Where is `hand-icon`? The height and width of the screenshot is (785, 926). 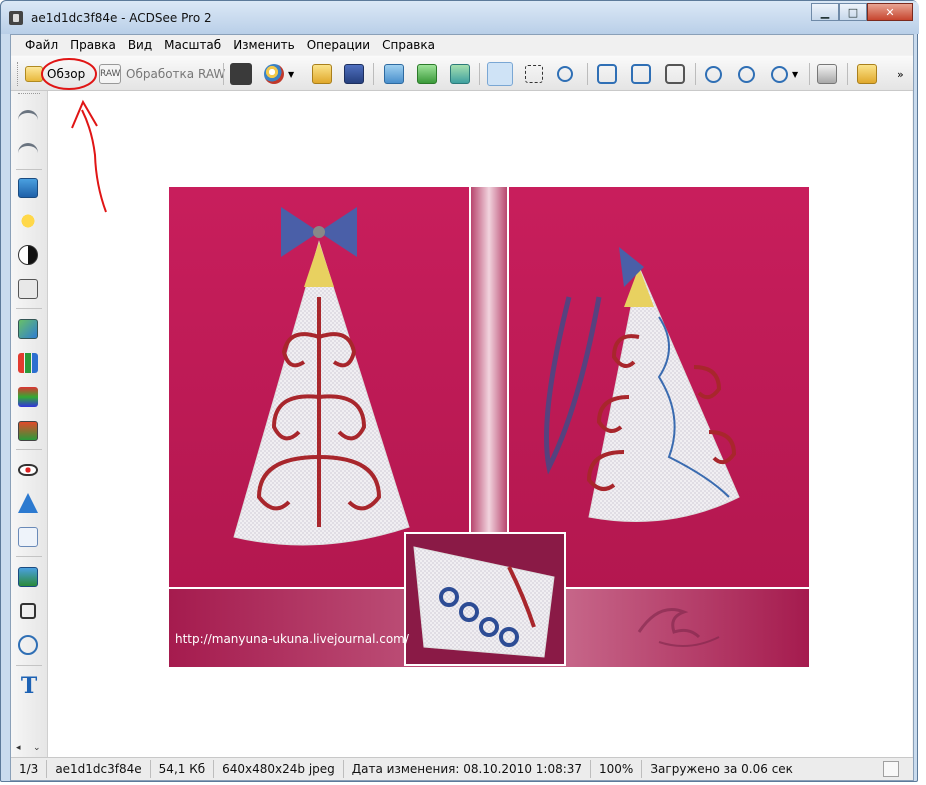 hand-icon is located at coordinates (500, 74).